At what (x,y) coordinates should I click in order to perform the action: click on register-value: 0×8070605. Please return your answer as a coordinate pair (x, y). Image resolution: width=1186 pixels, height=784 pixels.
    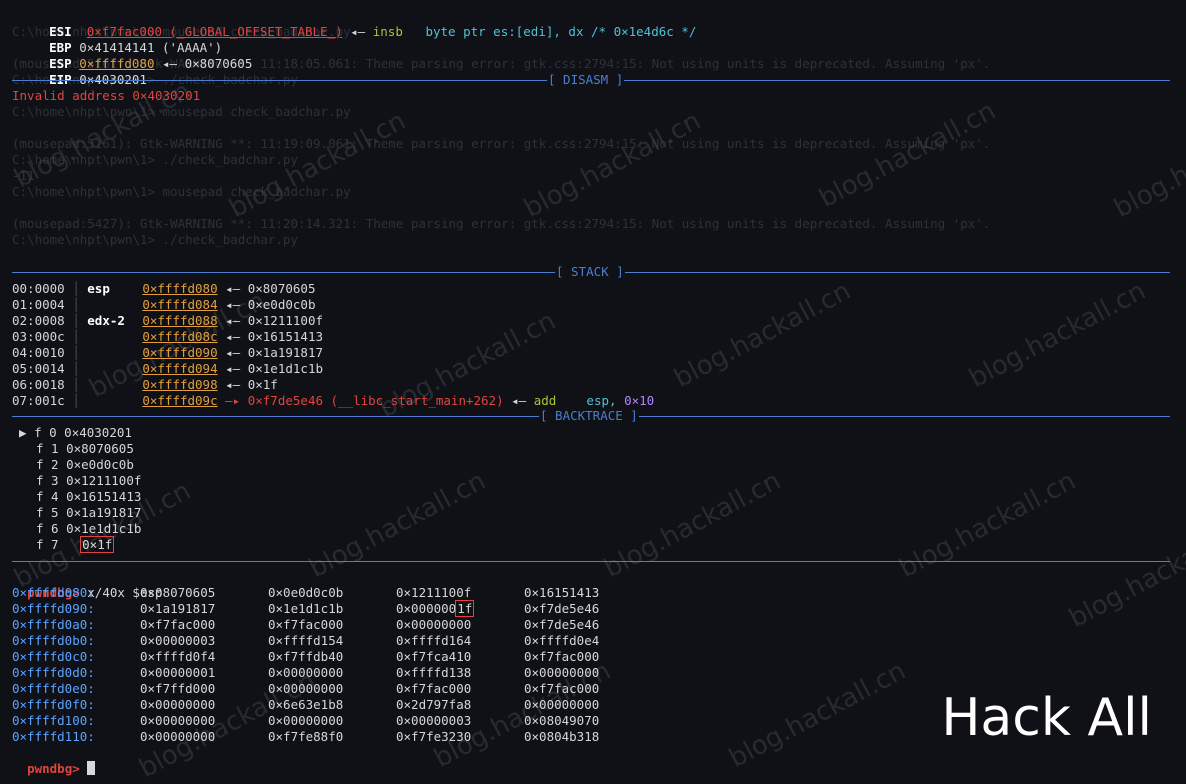
    Looking at the image, I should click on (218, 63).